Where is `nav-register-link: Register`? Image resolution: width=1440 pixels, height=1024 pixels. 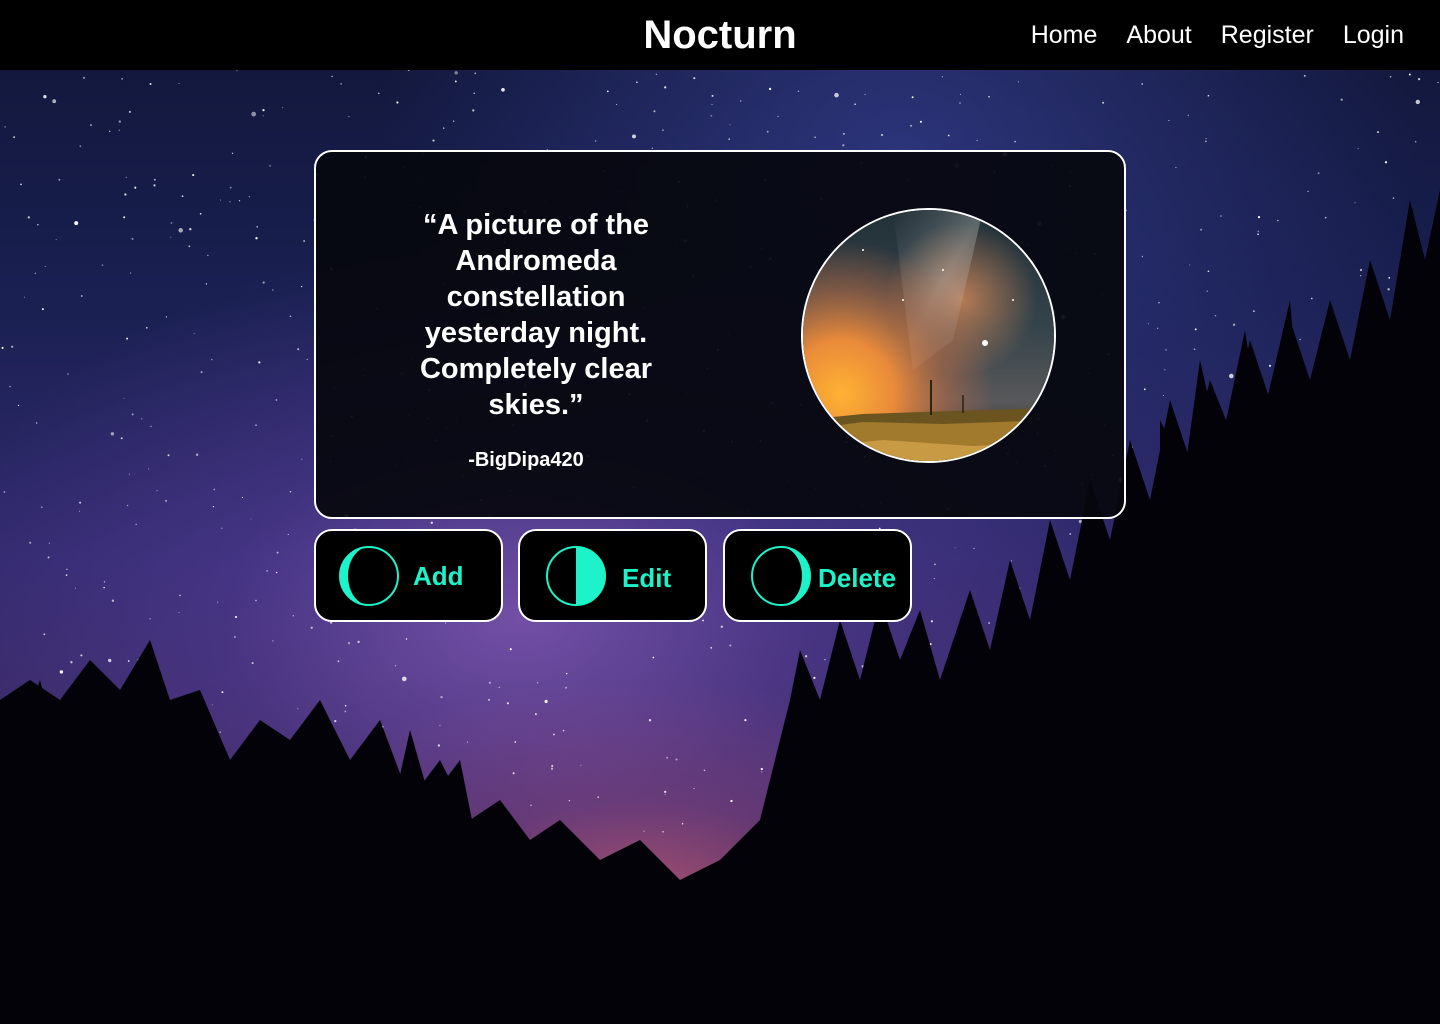
nav-register-link: Register is located at coordinates (1267, 35).